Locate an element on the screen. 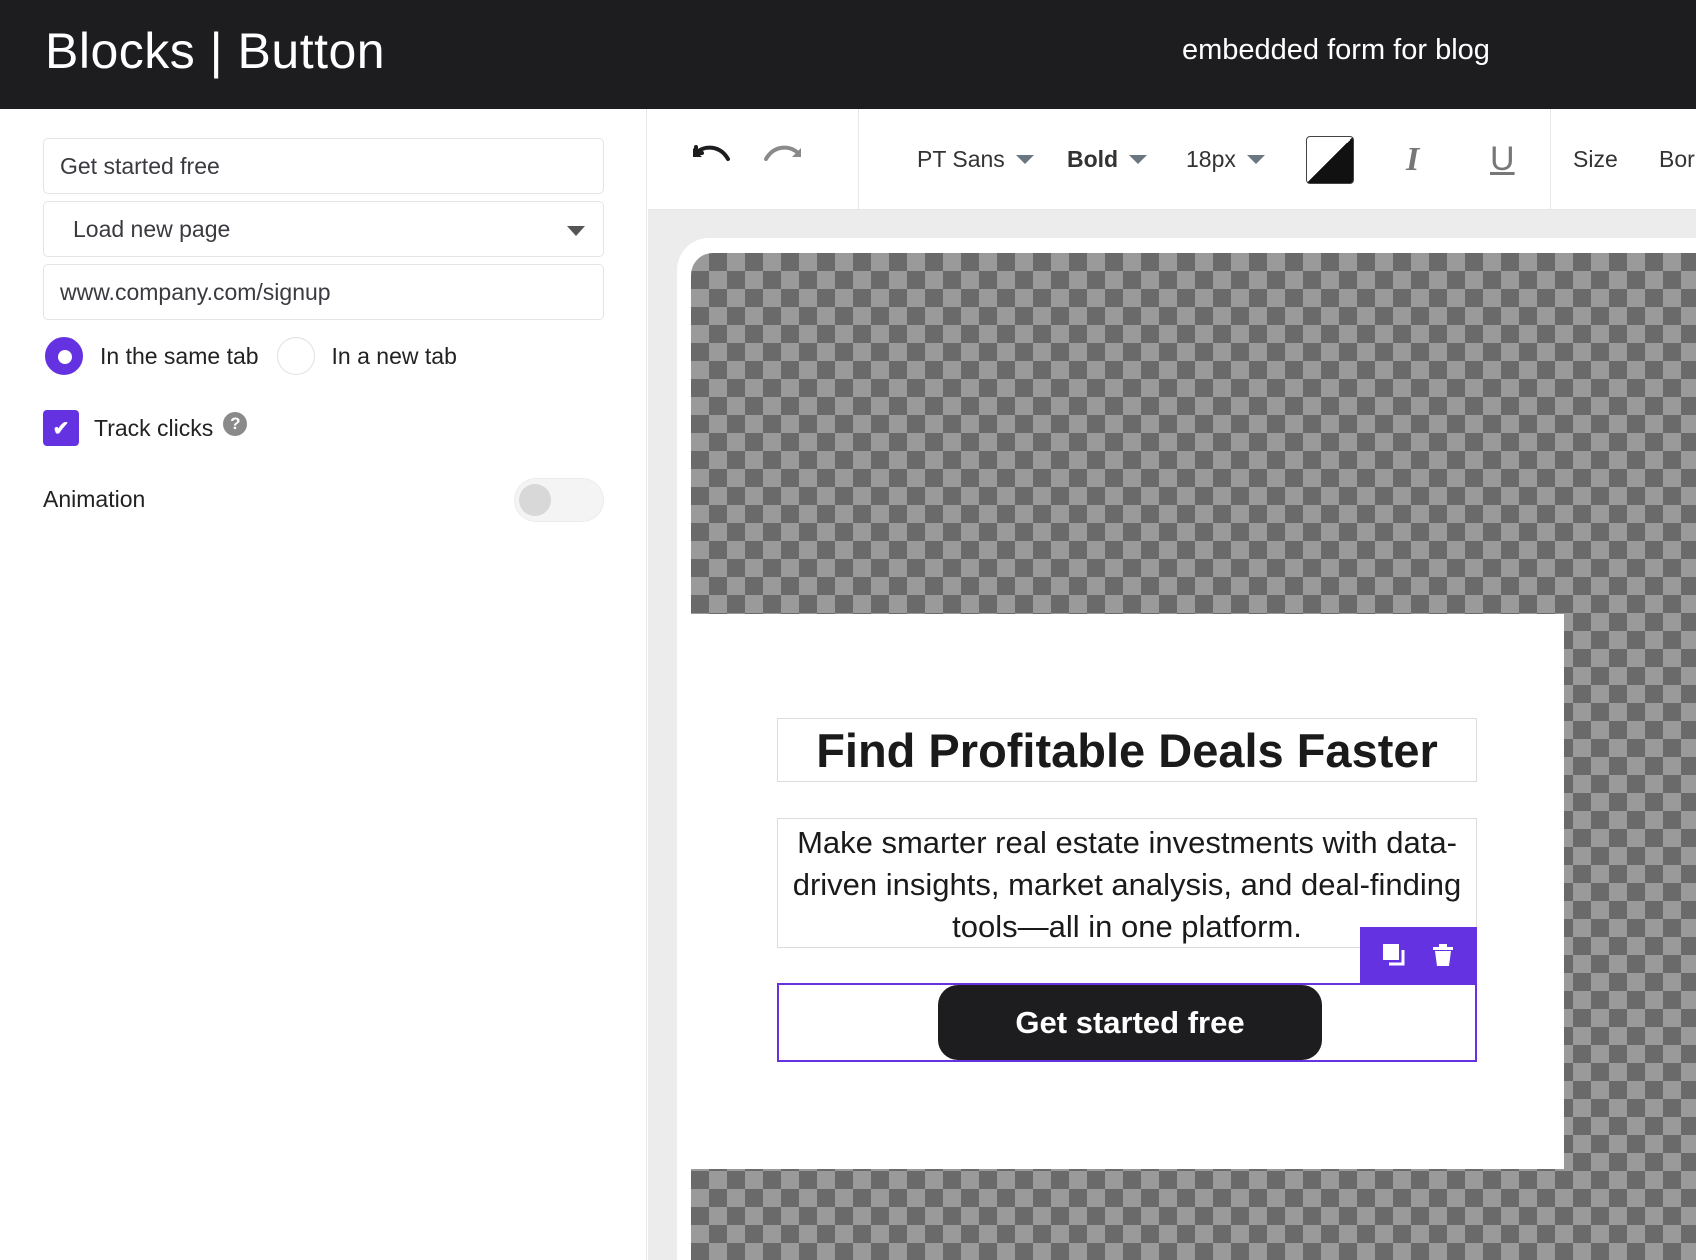 The width and height of the screenshot is (1696, 1260). chevron-down-icon is located at coordinates (576, 231).